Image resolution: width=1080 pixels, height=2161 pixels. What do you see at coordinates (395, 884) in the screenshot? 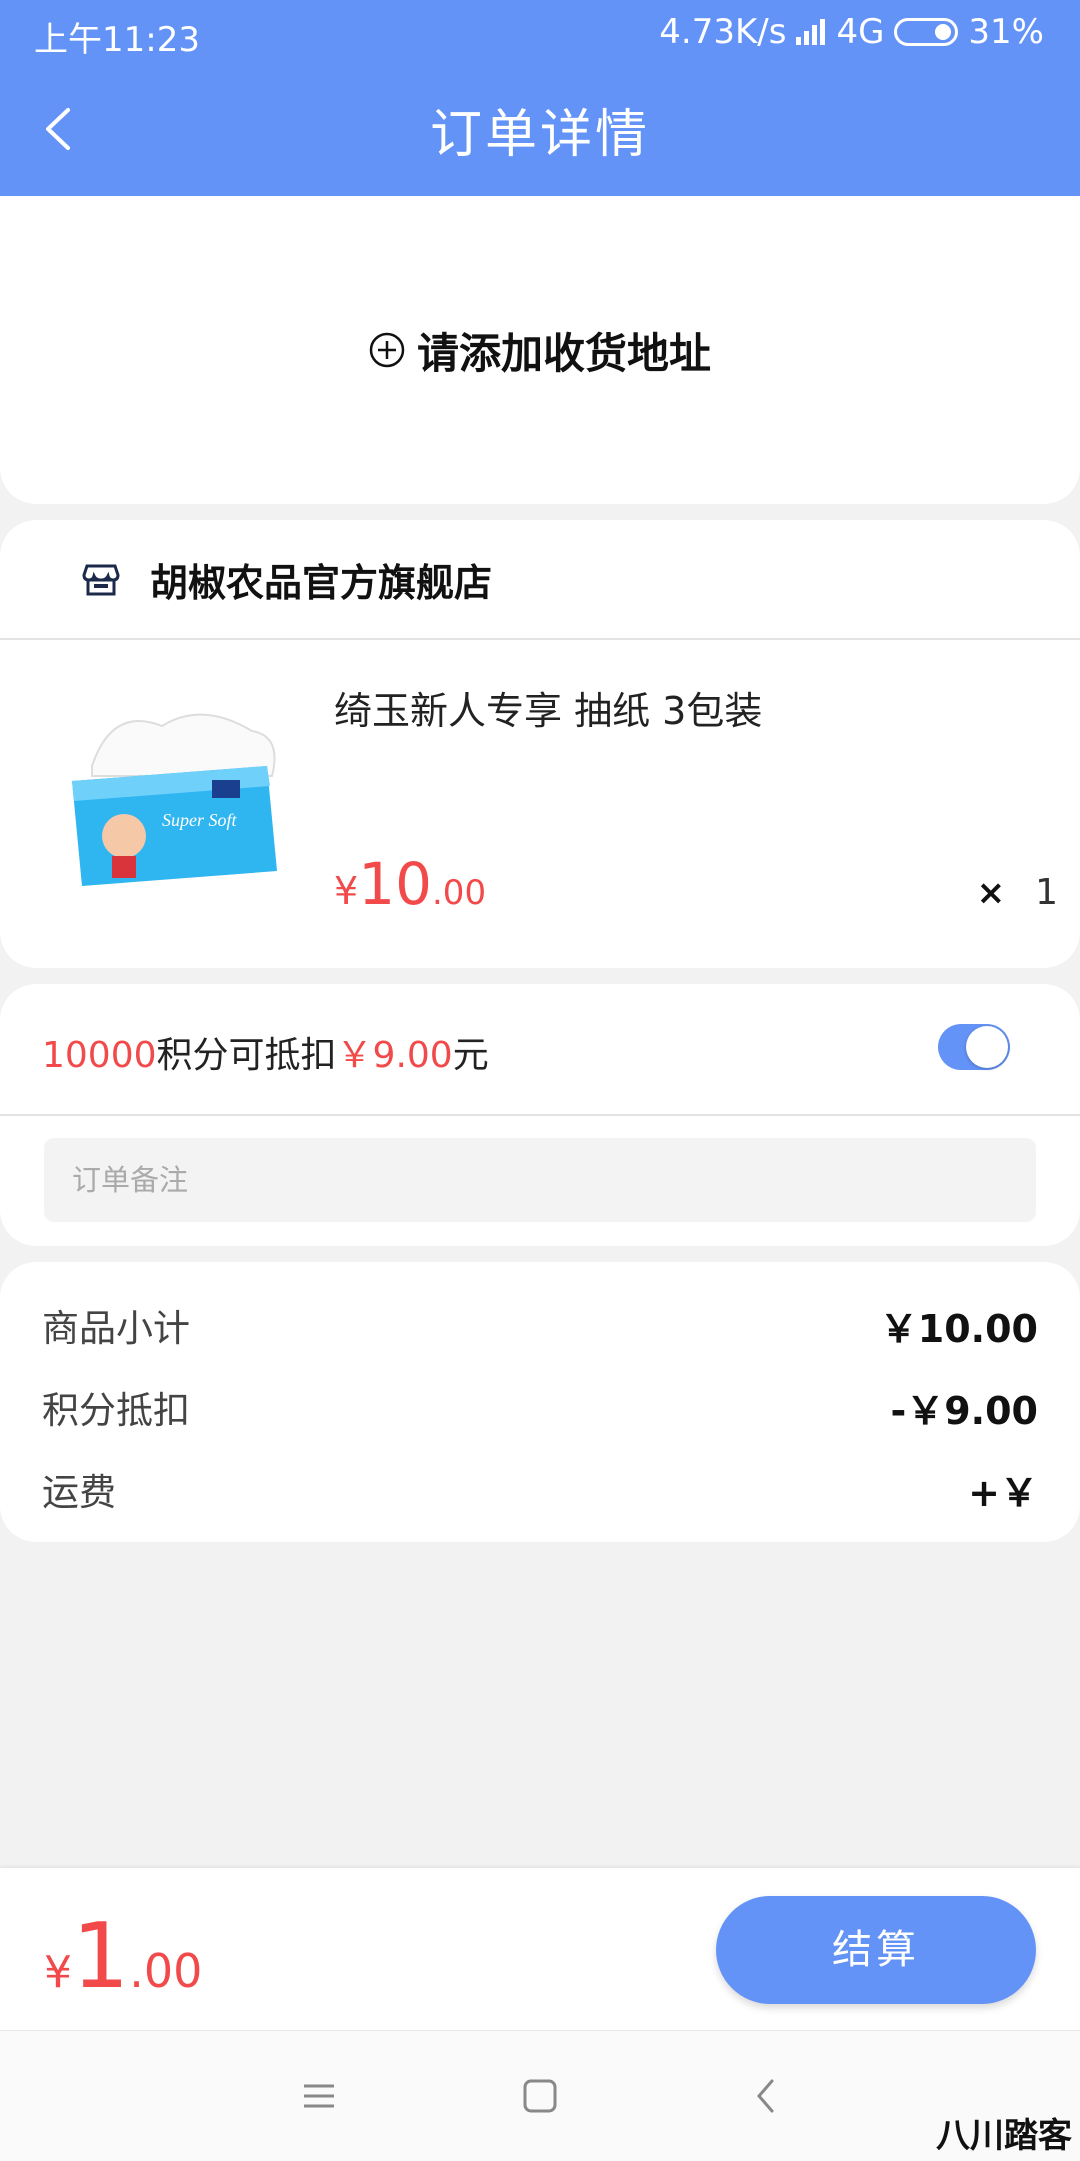
I see `price-integer: 10` at bounding box center [395, 884].